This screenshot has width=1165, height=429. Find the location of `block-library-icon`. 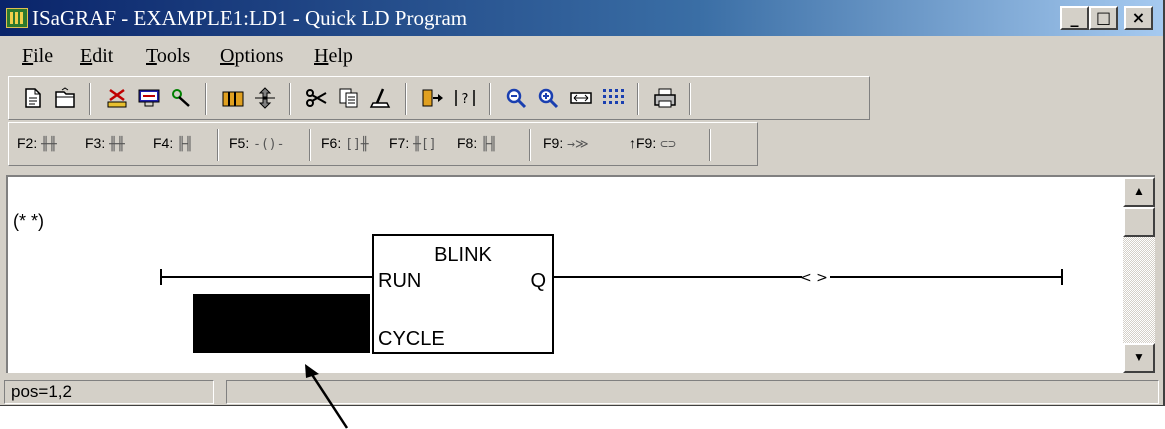

block-library-icon is located at coordinates (233, 98).